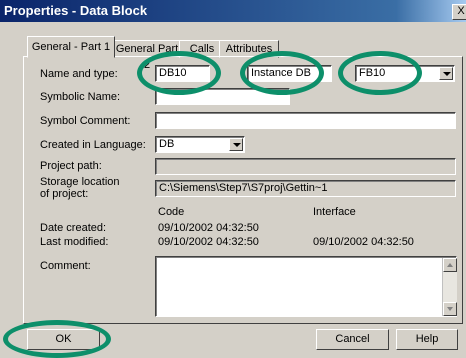 The width and height of the screenshot is (466, 358). I want to click on highlight-ring-fb, so click(380, 73).